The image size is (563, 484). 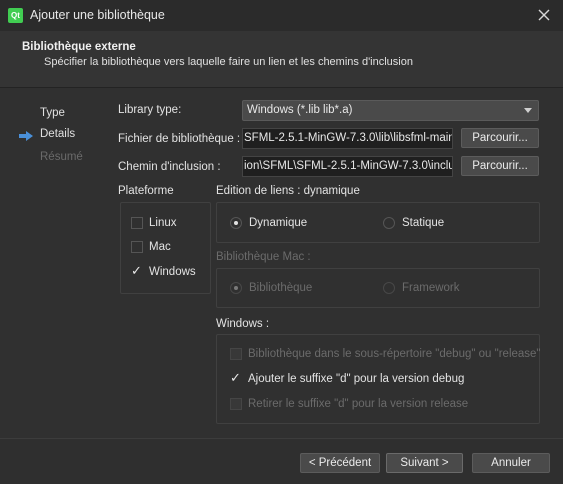 I want to click on library-type-value: Windows (*.lib lib*.a), so click(x=300, y=110).